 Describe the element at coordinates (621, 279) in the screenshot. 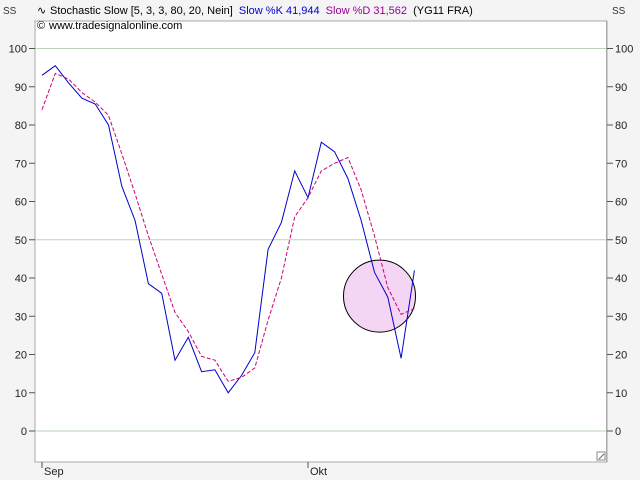

I see `y-tick-label-right: 40` at that location.